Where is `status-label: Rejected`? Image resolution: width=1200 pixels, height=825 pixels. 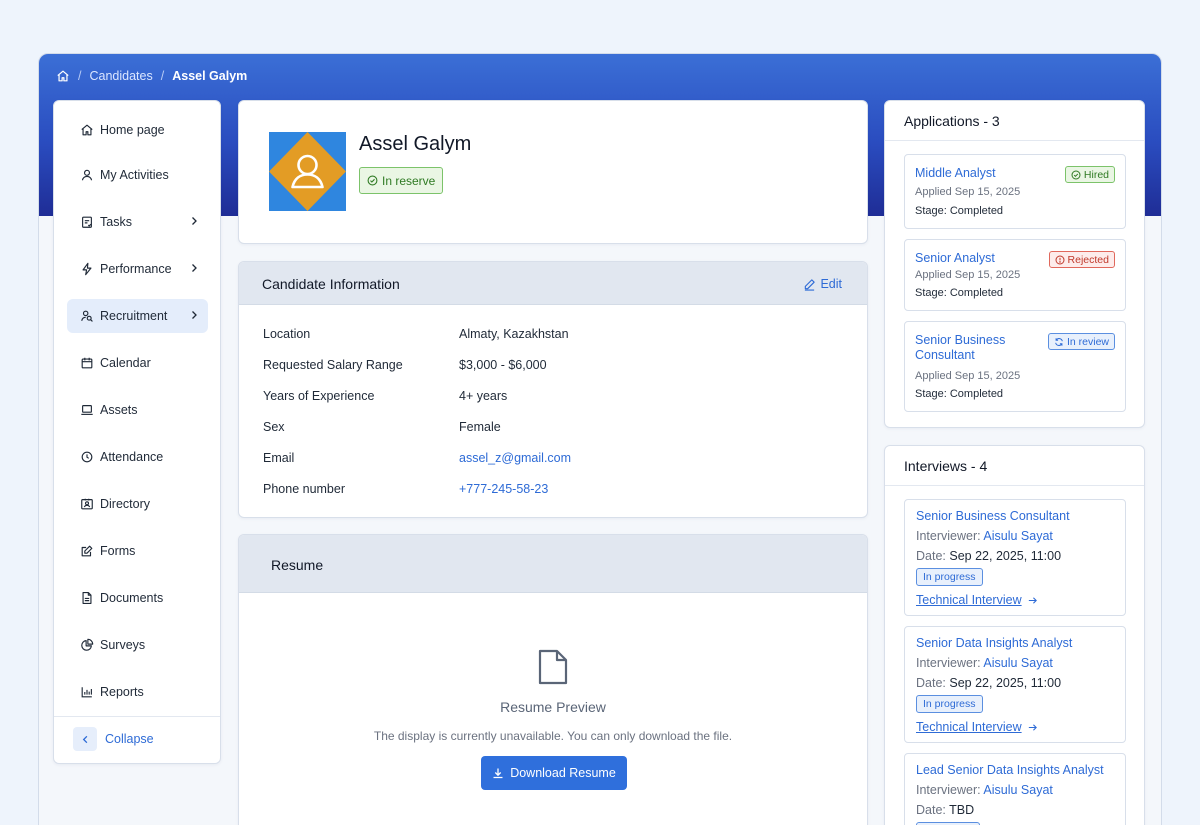 status-label: Rejected is located at coordinates (1088, 259).